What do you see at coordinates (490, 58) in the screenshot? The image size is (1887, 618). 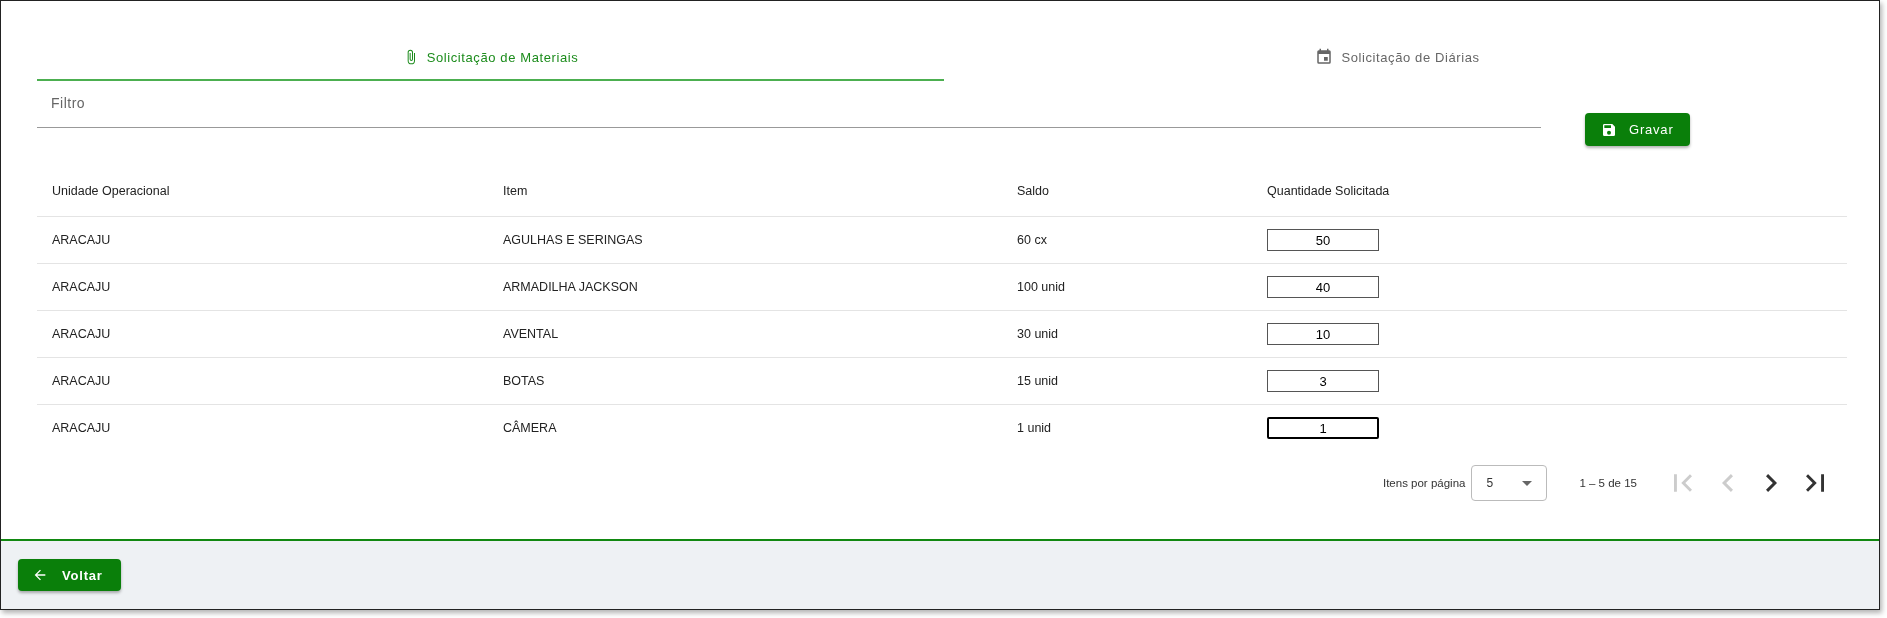 I see `tab: Solicitação de Materiais` at bounding box center [490, 58].